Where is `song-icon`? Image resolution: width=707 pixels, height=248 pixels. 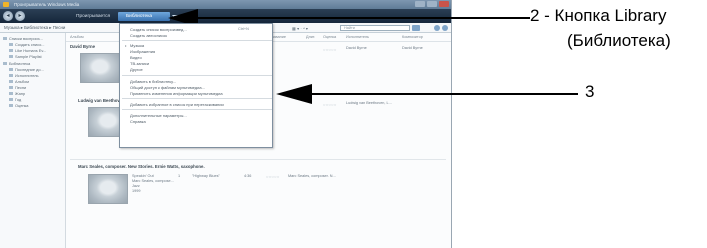
song-icon is located at coordinates (11, 88).